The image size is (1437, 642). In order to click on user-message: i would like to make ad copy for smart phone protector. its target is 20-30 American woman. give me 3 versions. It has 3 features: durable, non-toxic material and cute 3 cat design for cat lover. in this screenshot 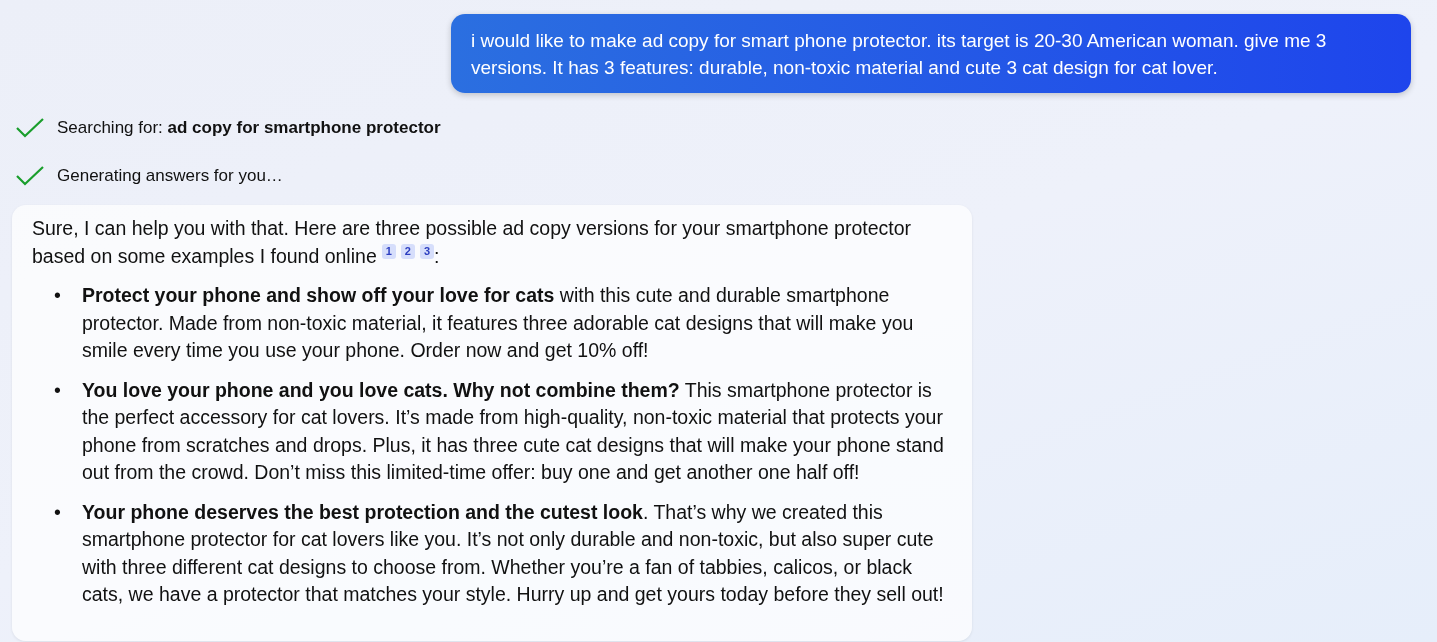, I will do `click(931, 53)`.